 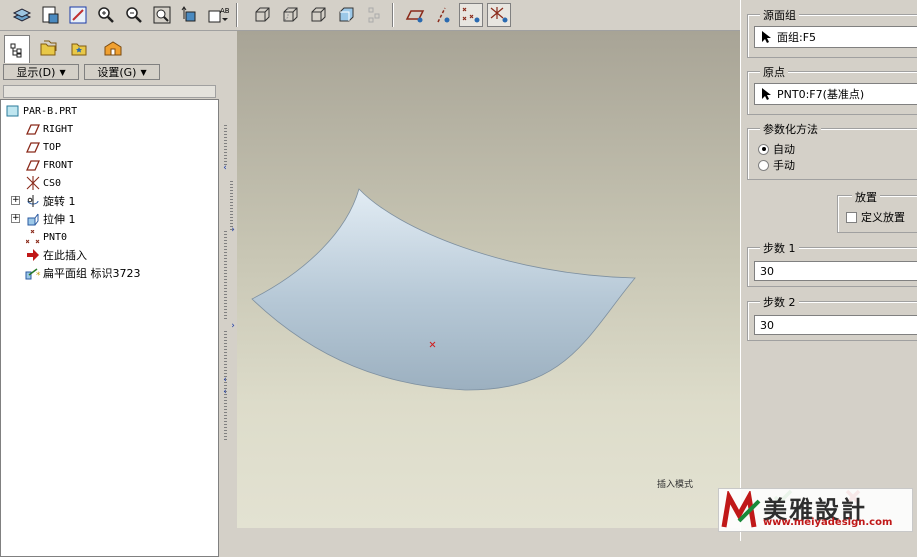 What do you see at coordinates (65, 255) in the screenshot?
I see `tree-item-label: 在此插入` at bounding box center [65, 255].